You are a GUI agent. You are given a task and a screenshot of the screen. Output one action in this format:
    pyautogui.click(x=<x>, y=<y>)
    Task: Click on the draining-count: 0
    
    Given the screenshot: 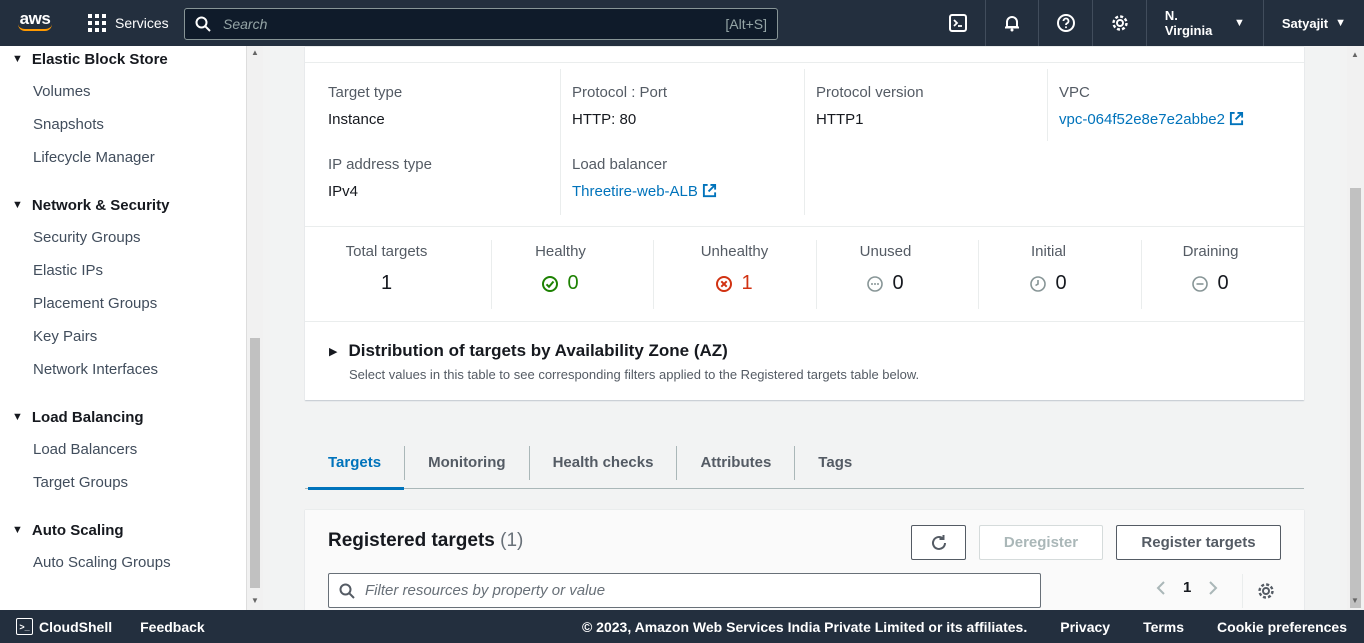 What is the action you would take?
    pyautogui.click(x=1223, y=283)
    